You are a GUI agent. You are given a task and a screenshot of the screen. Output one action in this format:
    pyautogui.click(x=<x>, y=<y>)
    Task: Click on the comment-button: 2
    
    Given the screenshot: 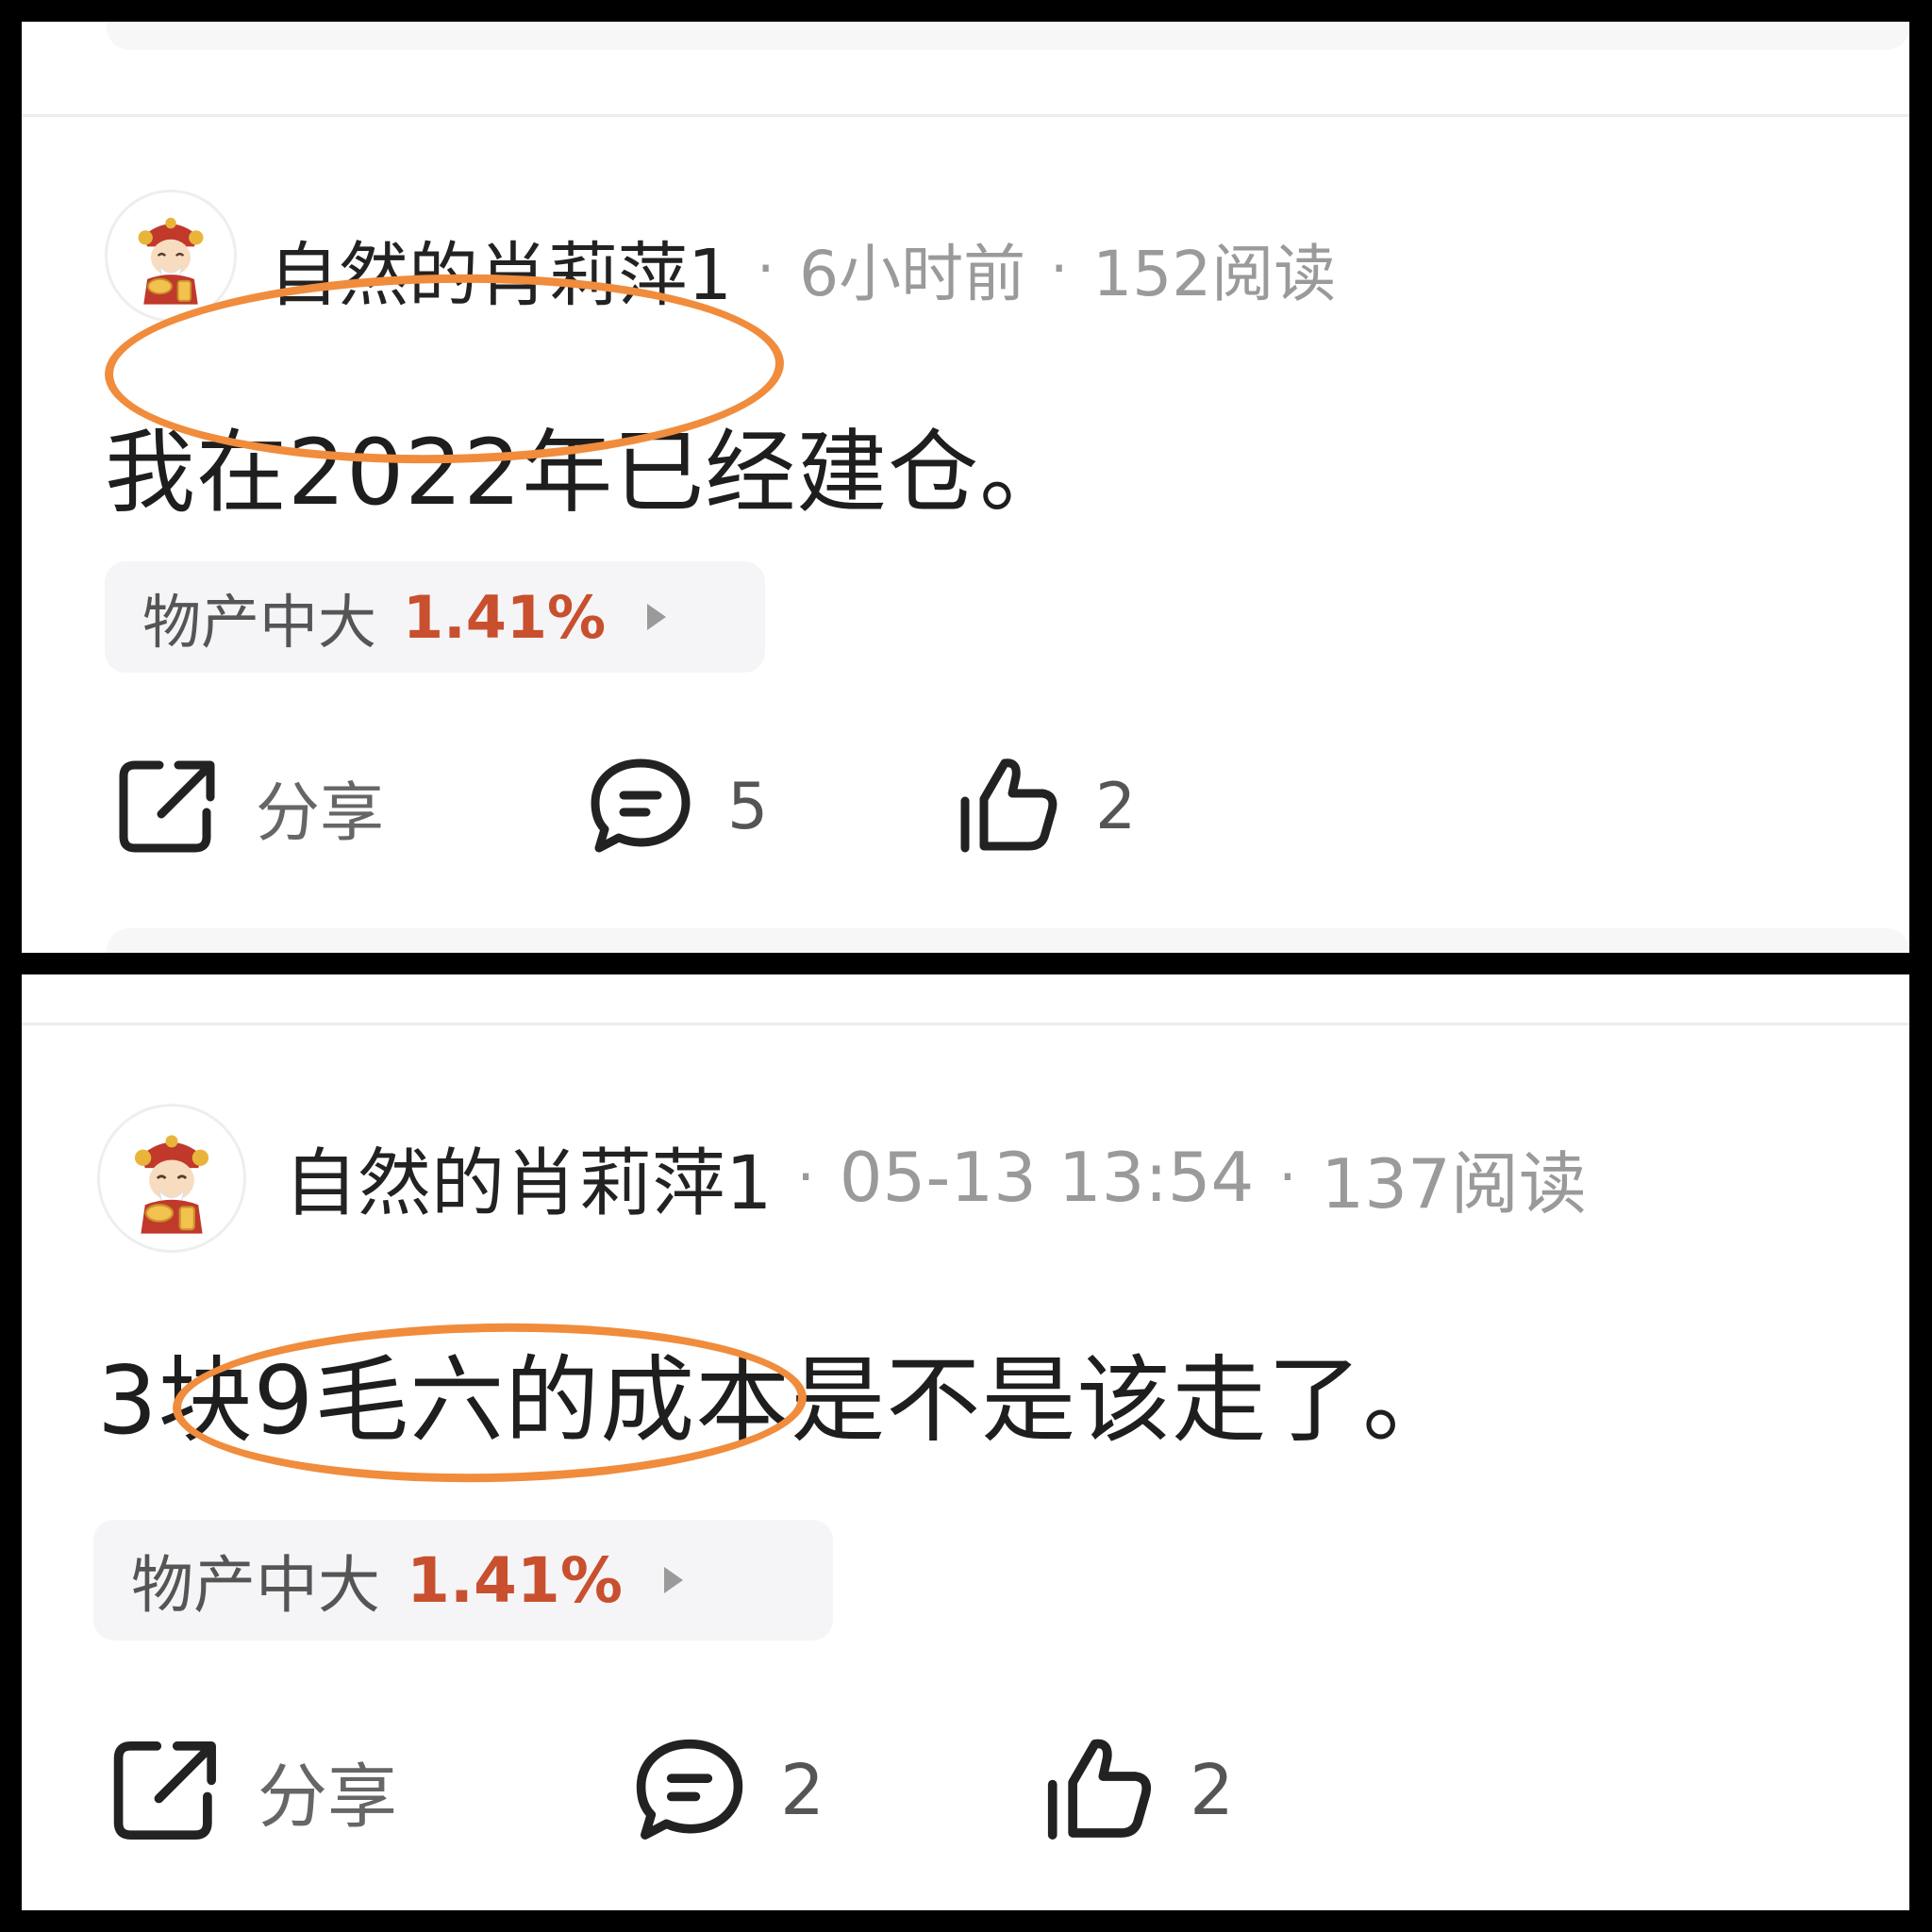 What is the action you would take?
    pyautogui.click(x=729, y=1790)
    